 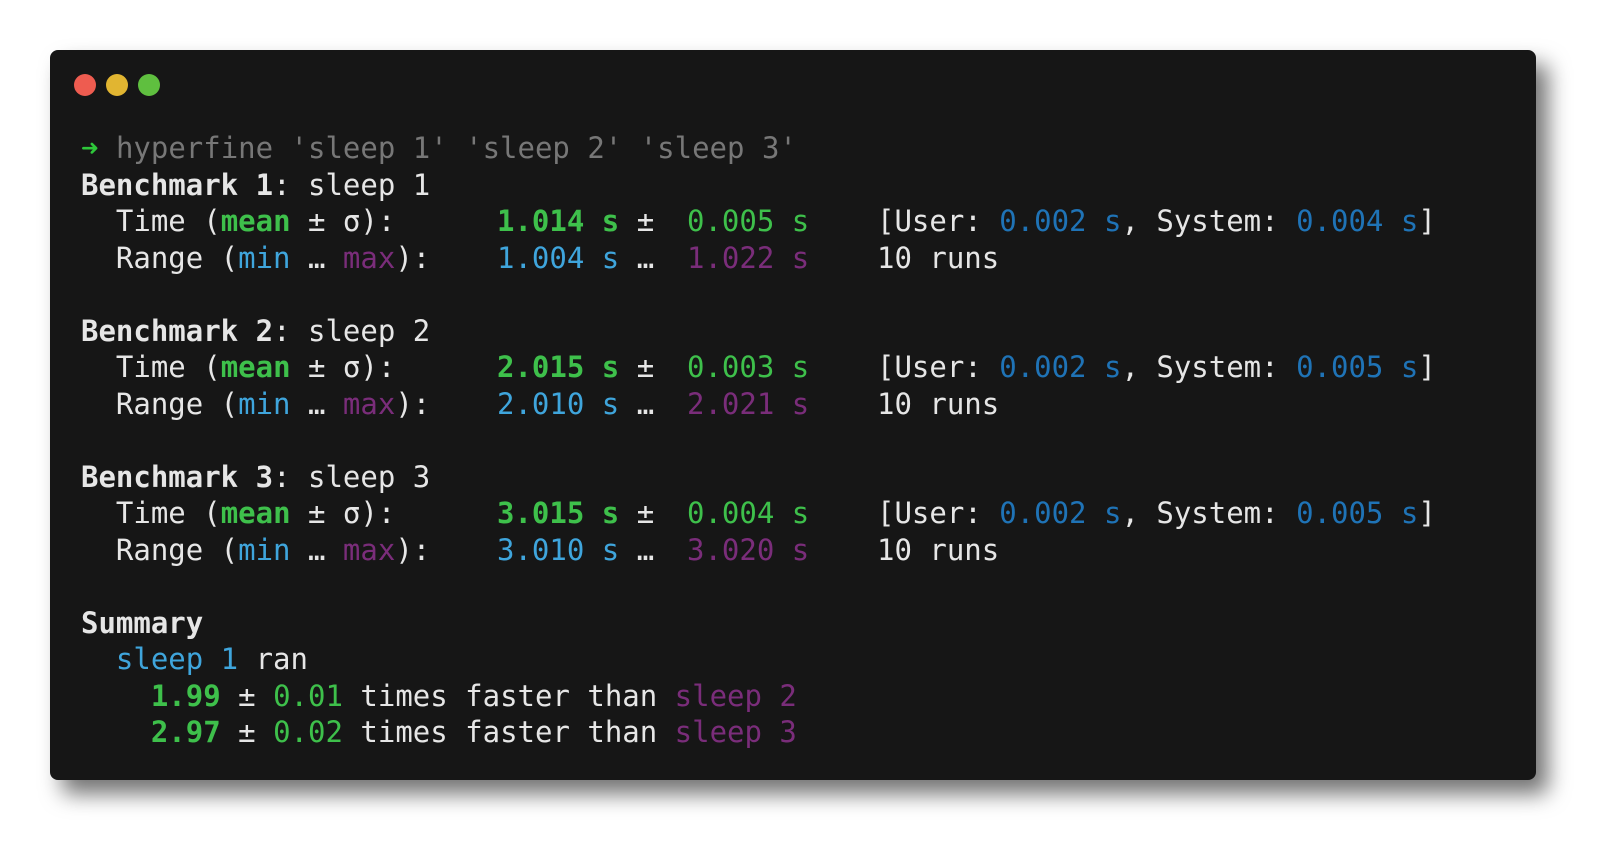 I want to click on benchmark-header: Benchmark 2: sleep 2, so click(x=256, y=330).